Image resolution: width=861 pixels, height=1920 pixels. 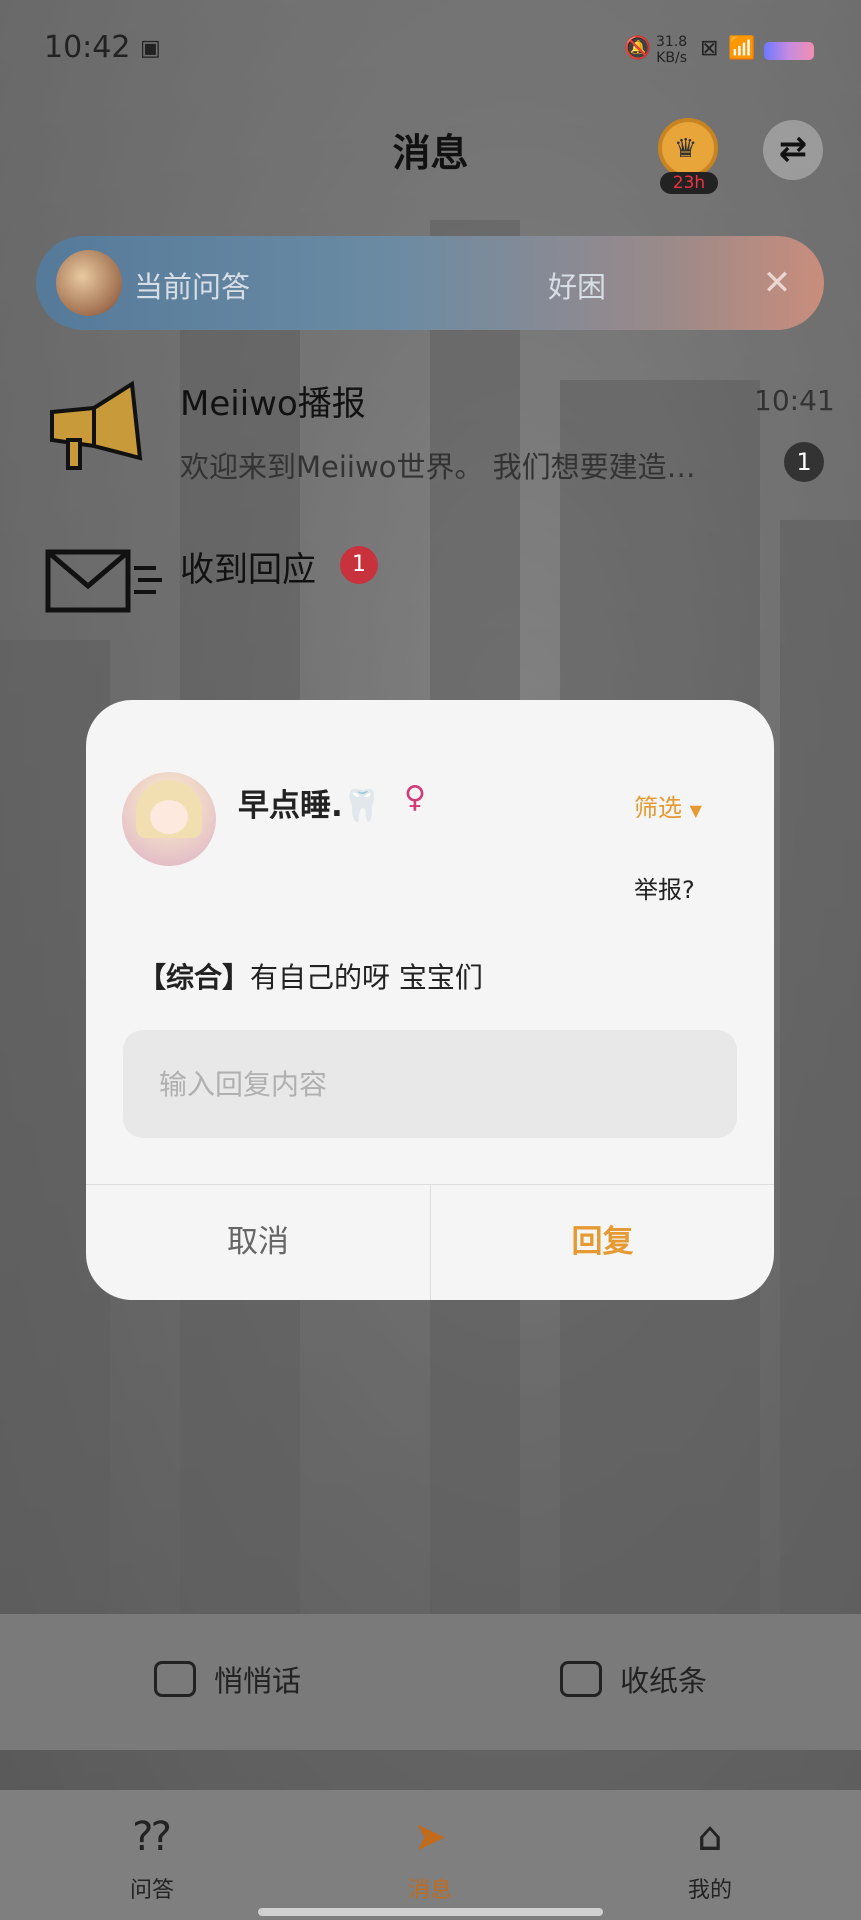 What do you see at coordinates (664, 887) in the screenshot?
I see `report-link: 举报?` at bounding box center [664, 887].